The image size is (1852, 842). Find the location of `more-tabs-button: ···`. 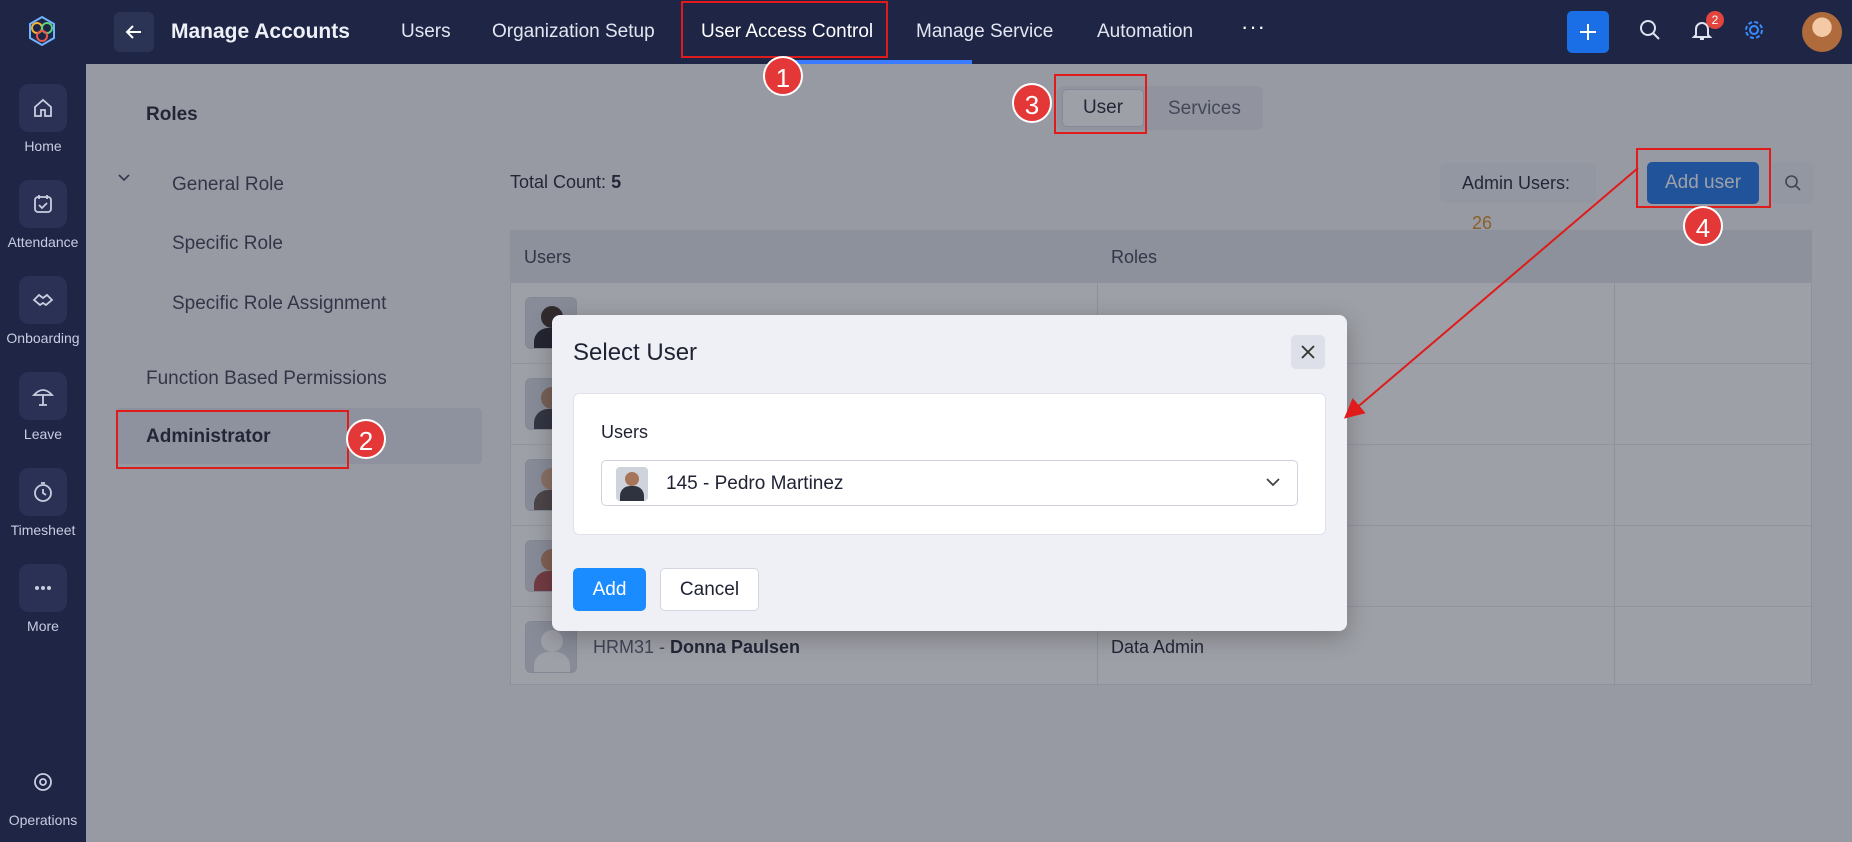

more-tabs-button: ··· is located at coordinates (1253, 27).